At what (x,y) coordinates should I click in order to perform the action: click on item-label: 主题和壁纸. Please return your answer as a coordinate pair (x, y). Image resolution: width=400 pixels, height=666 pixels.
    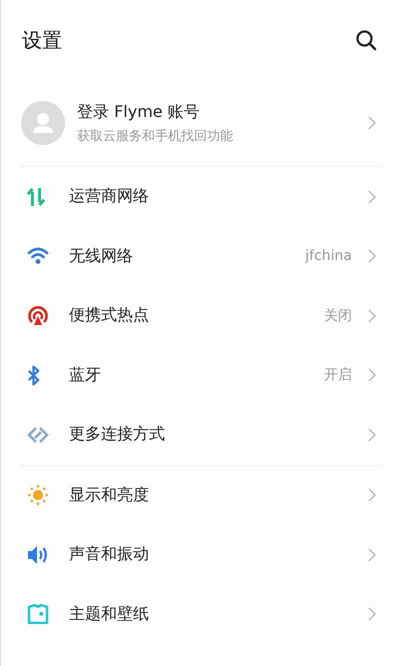
    Looking at the image, I should click on (109, 614).